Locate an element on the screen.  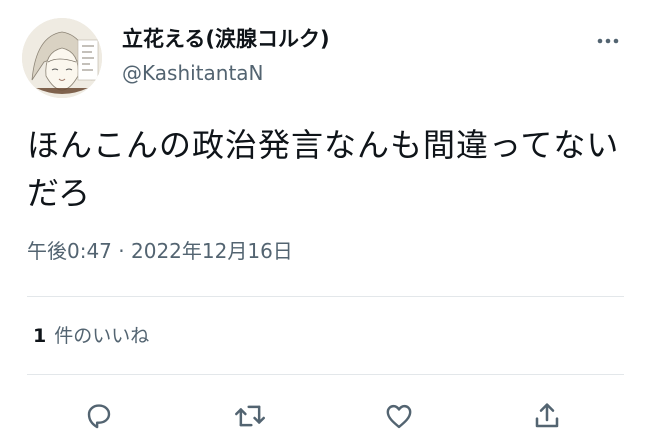
author-handle: @KashitantaN is located at coordinates (193, 73).